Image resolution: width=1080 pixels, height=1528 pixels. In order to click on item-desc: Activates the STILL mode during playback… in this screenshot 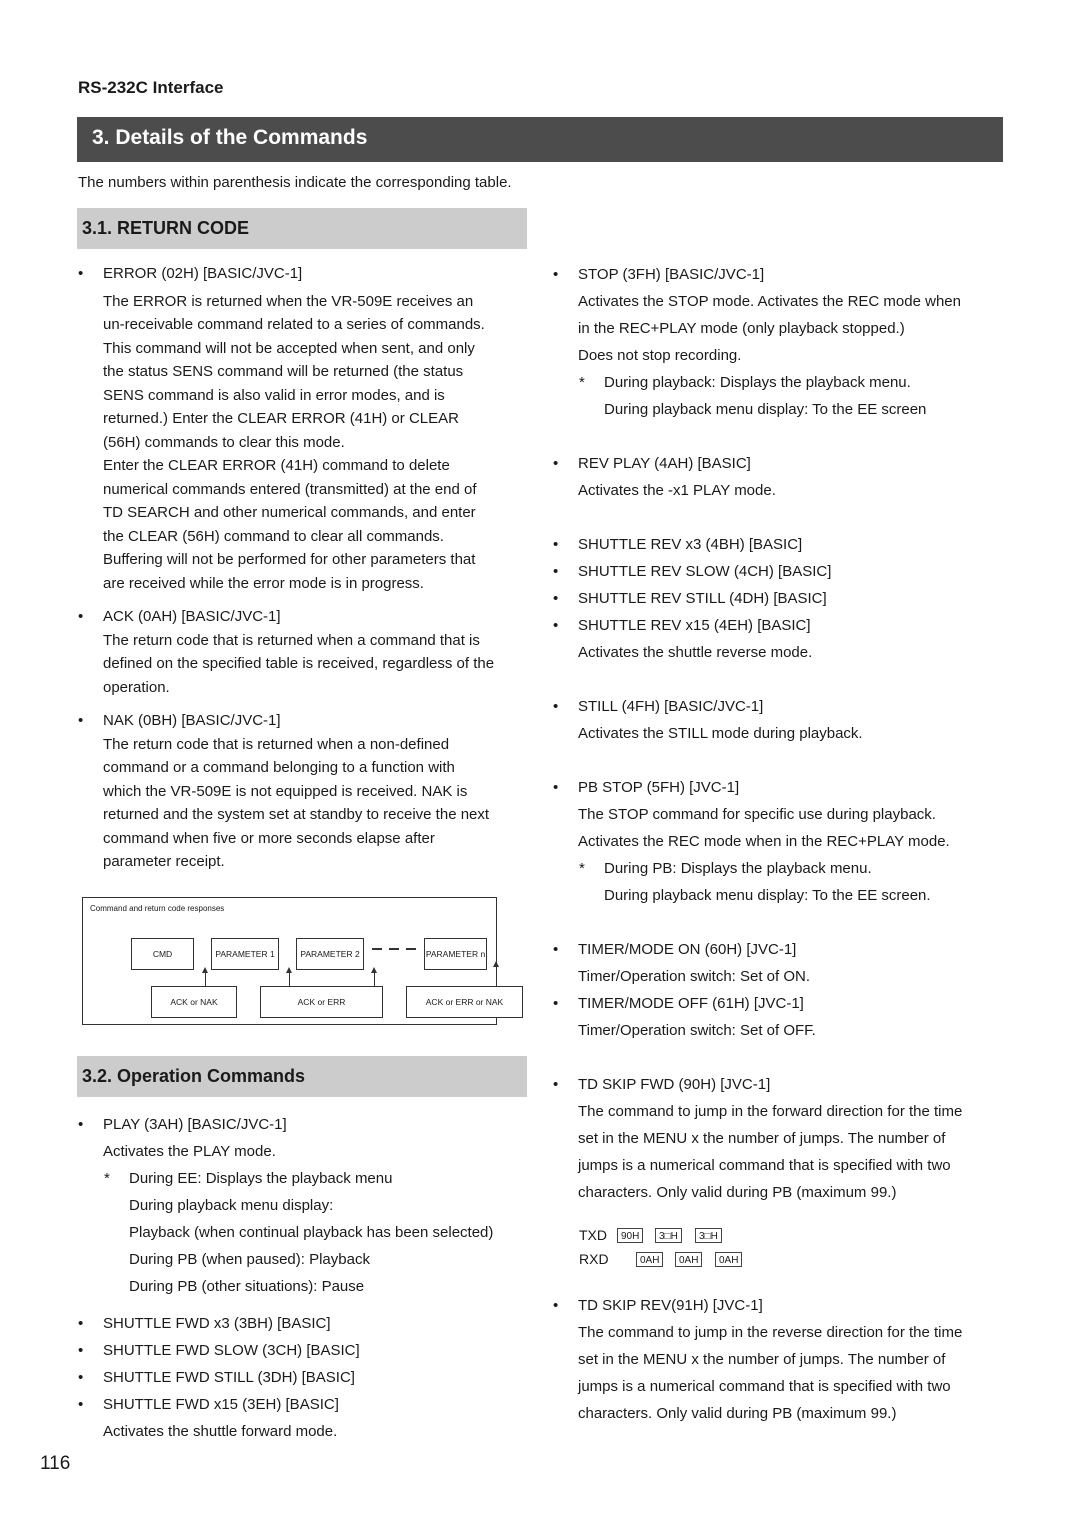, I will do `click(720, 733)`.